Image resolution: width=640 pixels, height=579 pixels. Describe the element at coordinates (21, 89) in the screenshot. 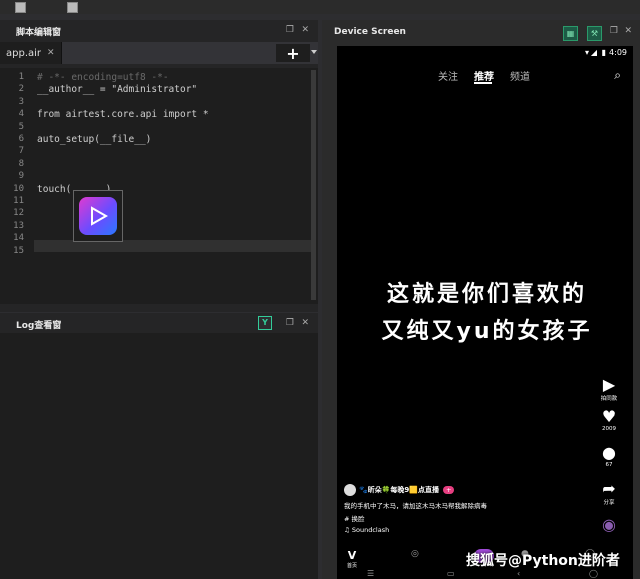

I see `line-number: 2` at that location.